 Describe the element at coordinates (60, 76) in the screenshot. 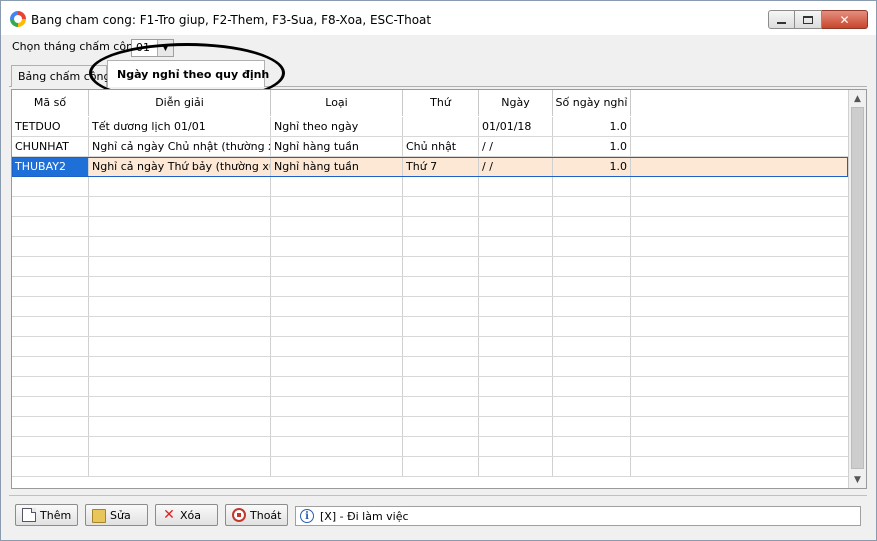

I see `tab-bang-cham-cong: Bảng chấm công` at that location.